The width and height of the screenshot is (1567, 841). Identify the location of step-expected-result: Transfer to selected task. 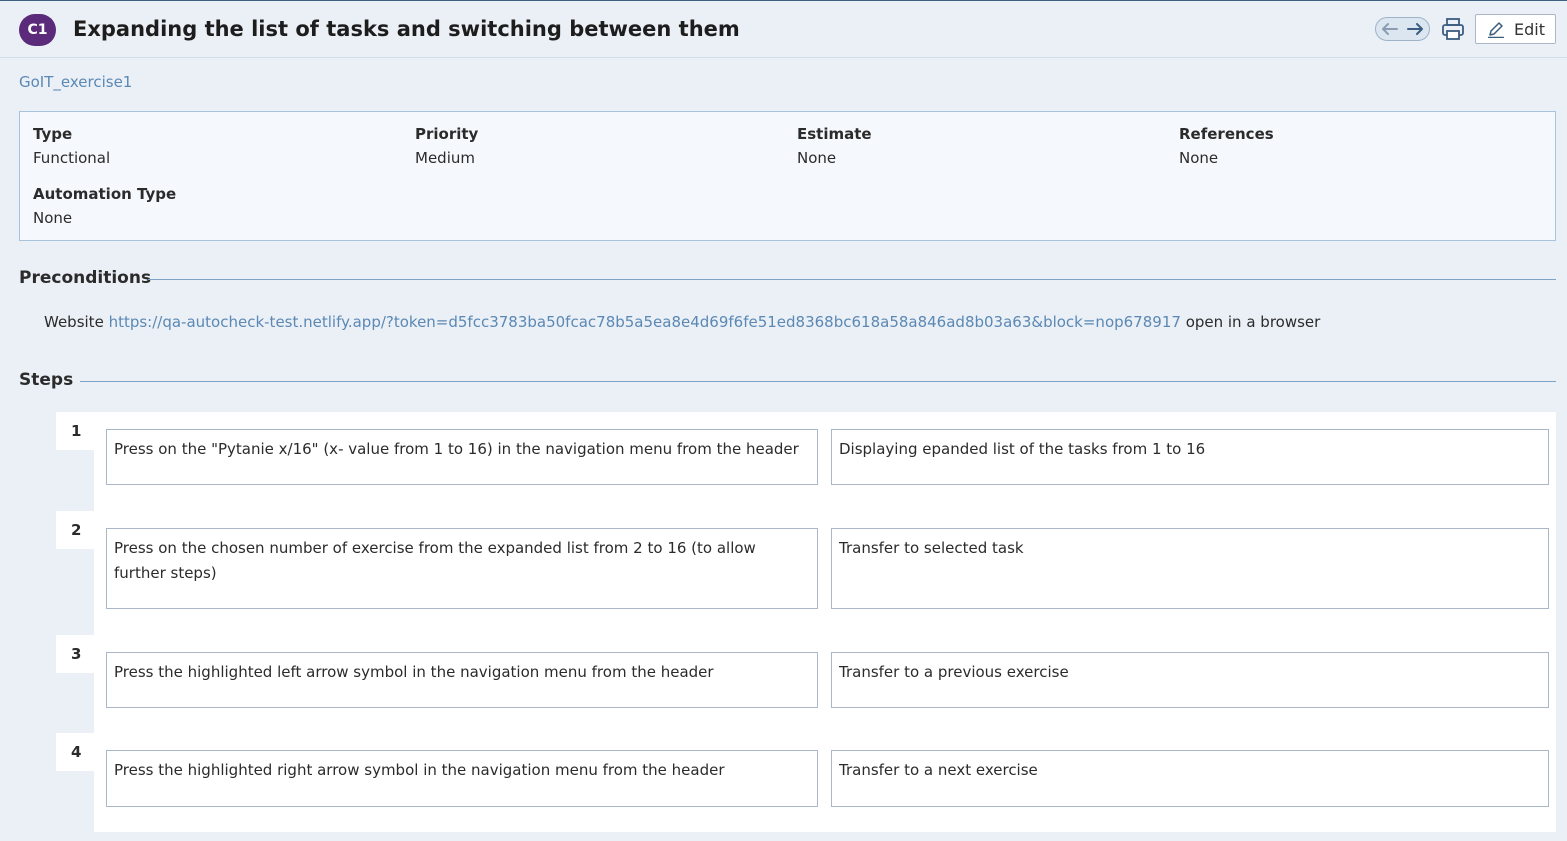
(1190, 568).